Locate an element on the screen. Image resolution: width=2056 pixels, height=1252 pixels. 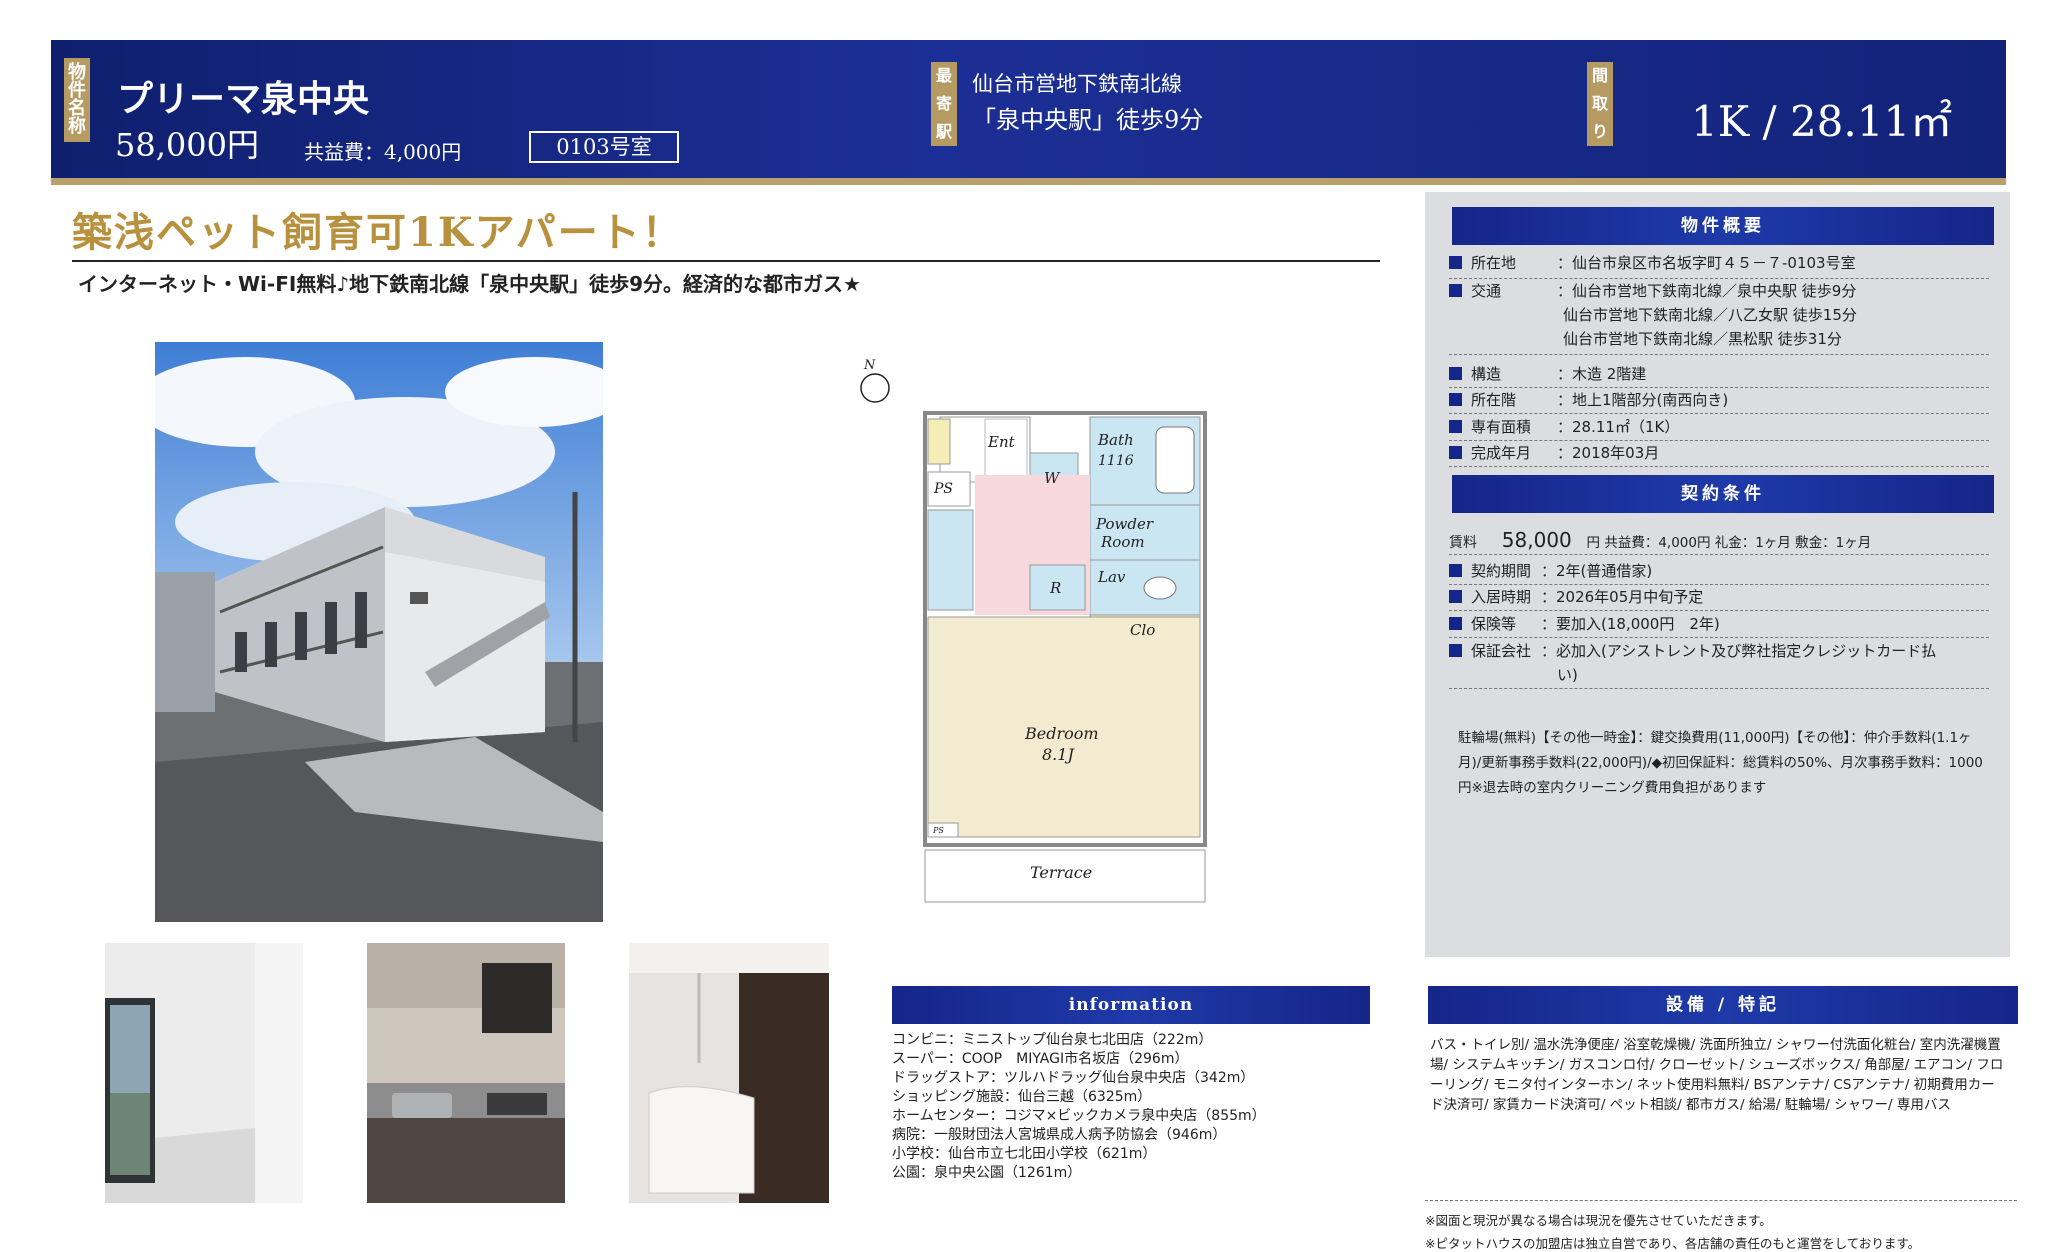
name-tag: 物件名称 is located at coordinates (77, 100).